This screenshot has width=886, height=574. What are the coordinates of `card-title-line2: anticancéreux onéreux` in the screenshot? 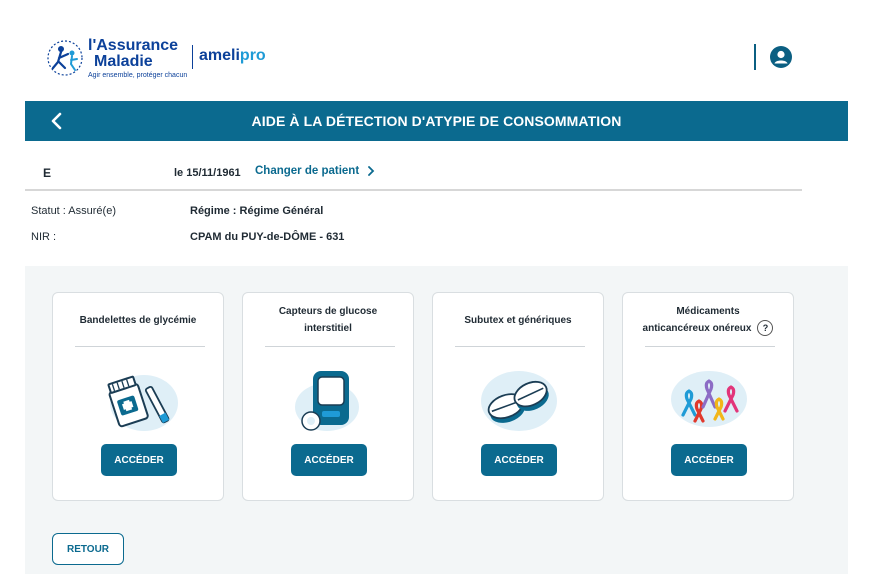 It's located at (697, 328).